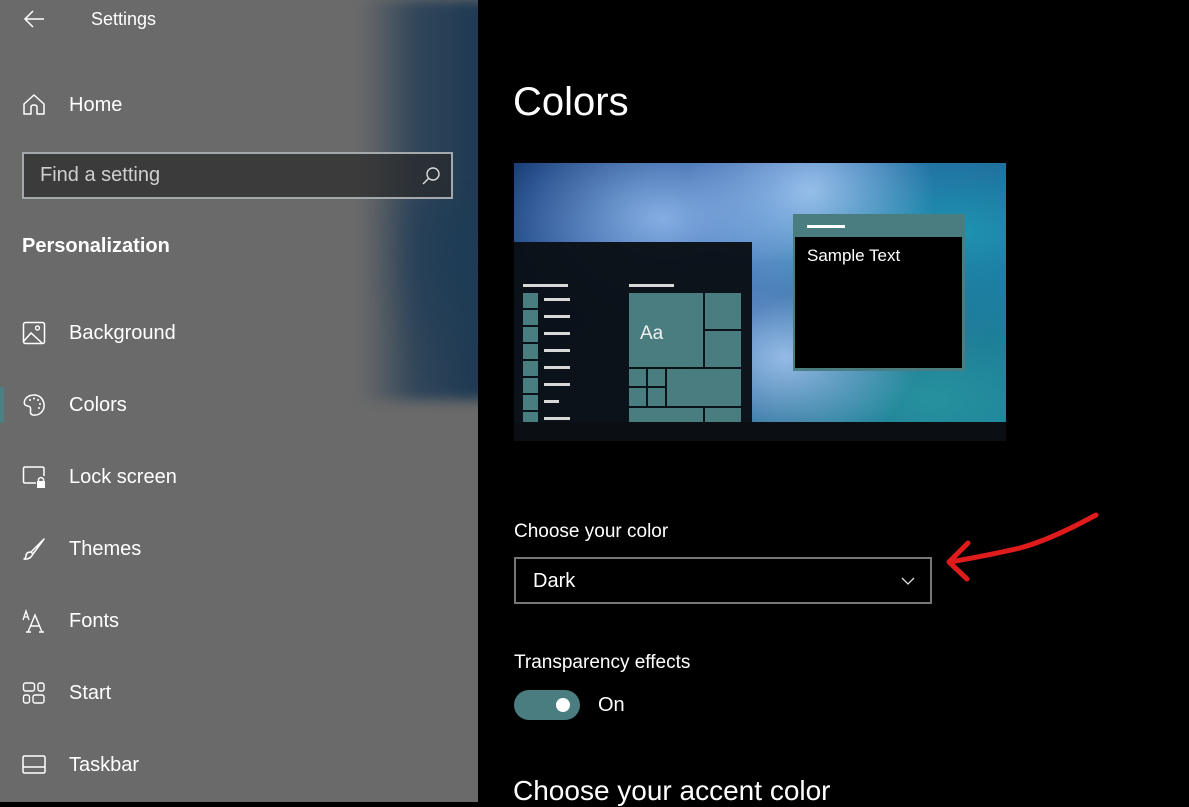 The height and width of the screenshot is (807, 1189). What do you see at coordinates (854, 255) in the screenshot?
I see `preview-sample-text: Sample Text` at bounding box center [854, 255].